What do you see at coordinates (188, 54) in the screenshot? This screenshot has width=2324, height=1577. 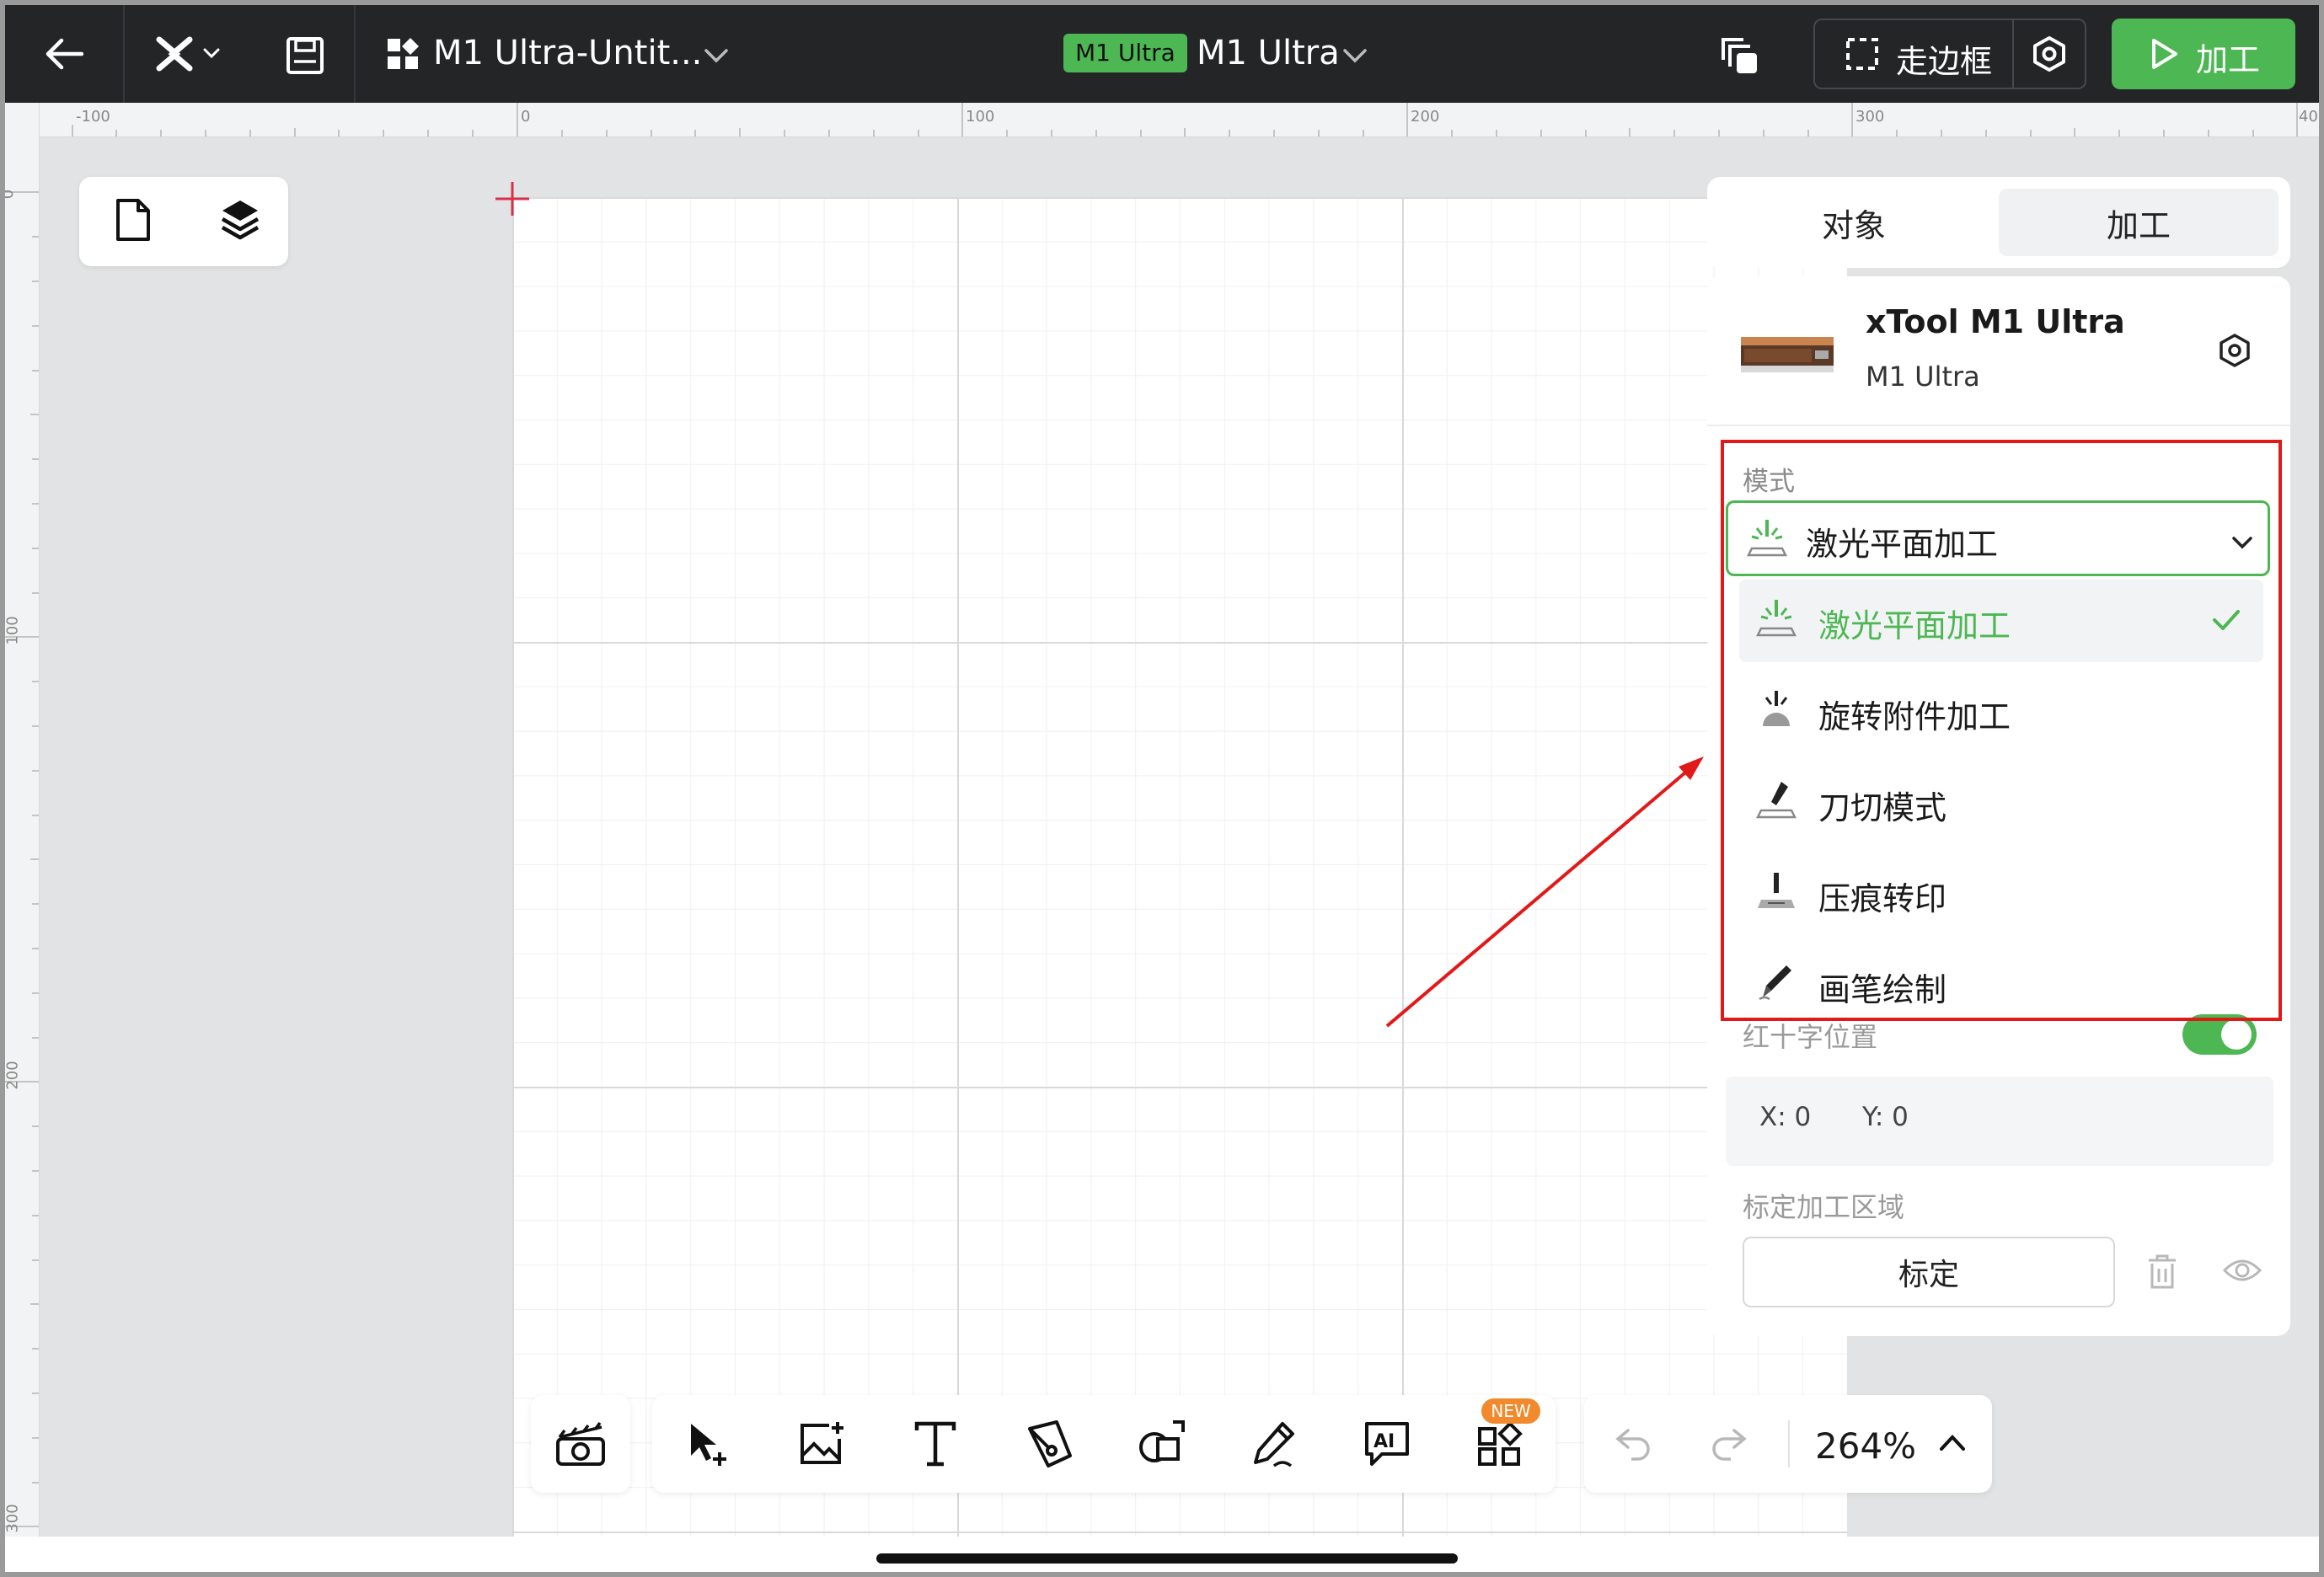 I see `xtool-logo-icon` at bounding box center [188, 54].